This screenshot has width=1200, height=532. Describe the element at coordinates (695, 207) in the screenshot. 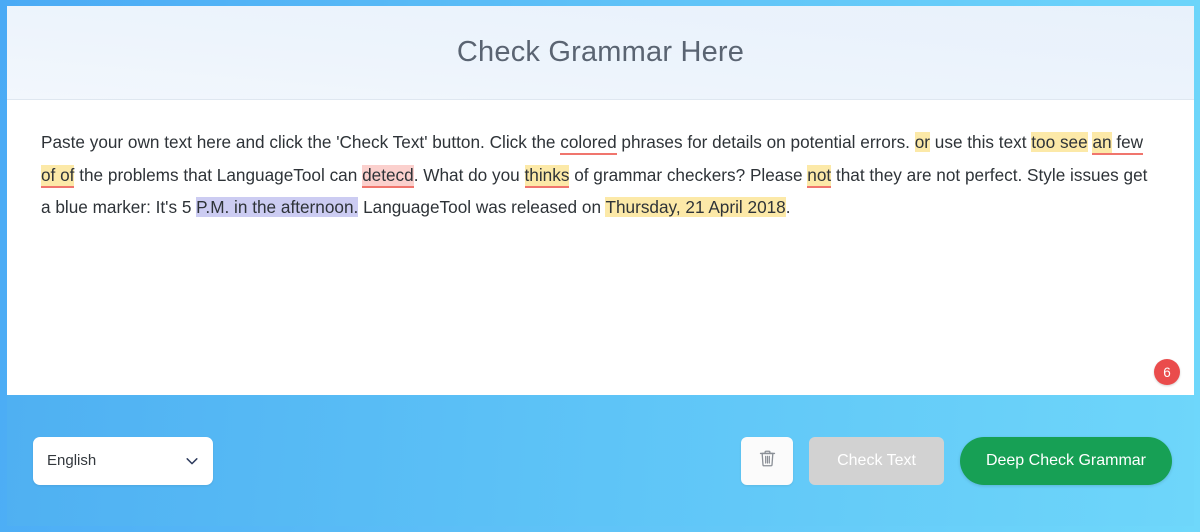

I see `grammar-marker-yellow: Thursday, 21 April 2018` at that location.